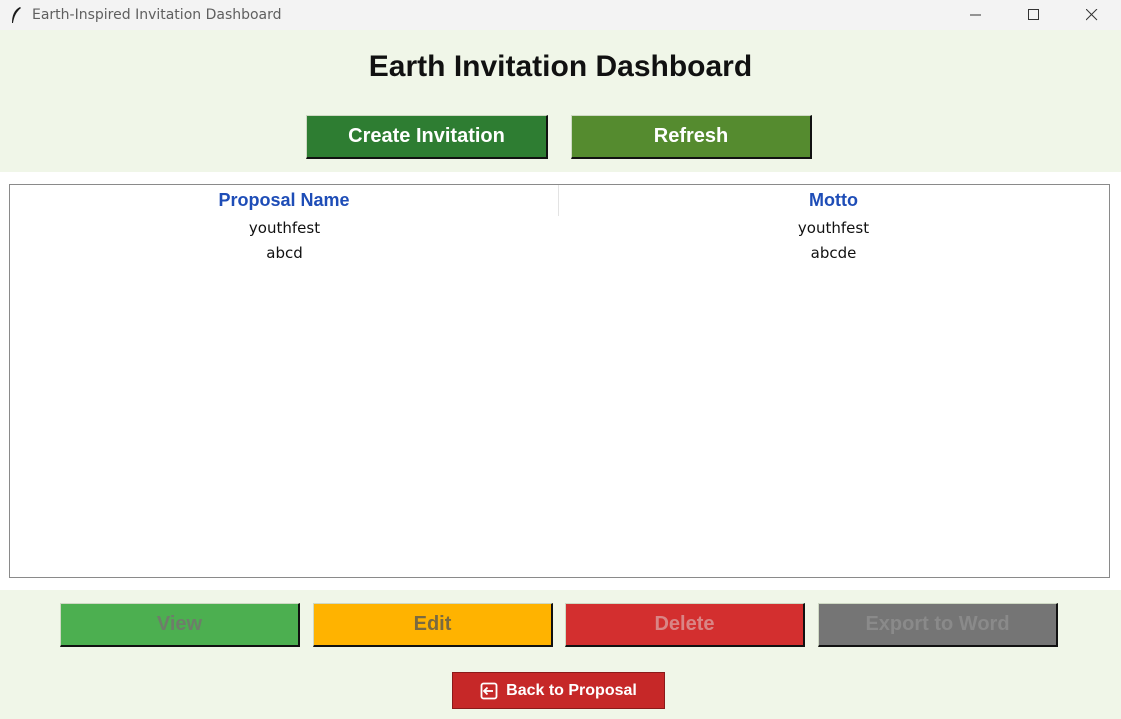 The image size is (1121, 719). Describe the element at coordinates (559, 228) in the screenshot. I see `table-row: youthfest youthfest` at that location.